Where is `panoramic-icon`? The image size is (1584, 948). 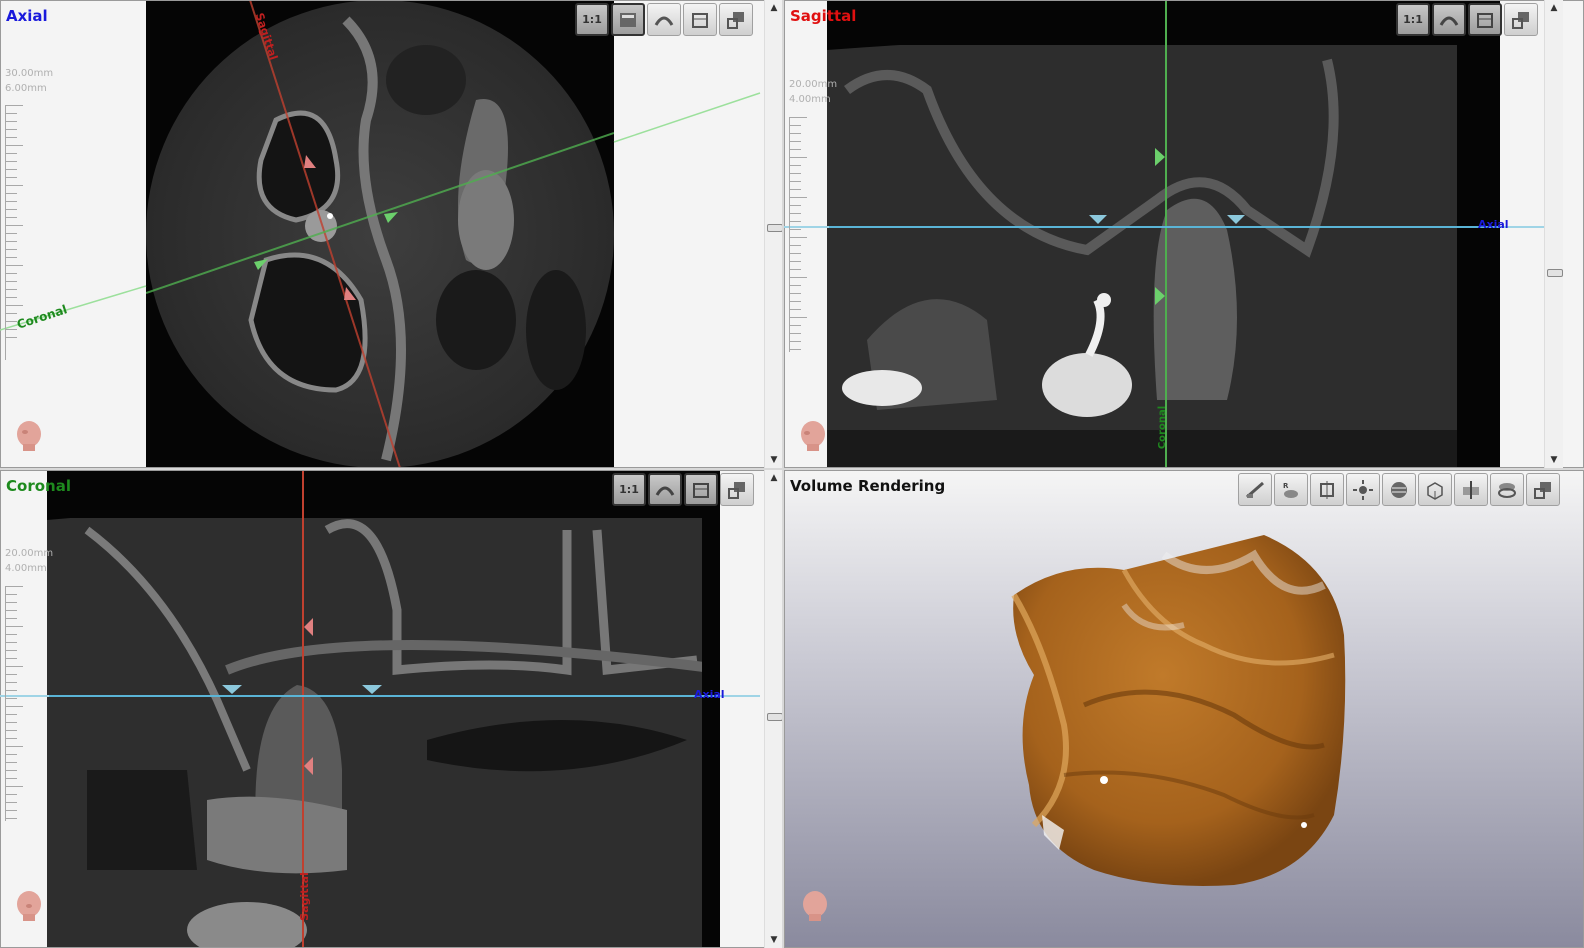
panoramic-icon is located at coordinates (628, 19).